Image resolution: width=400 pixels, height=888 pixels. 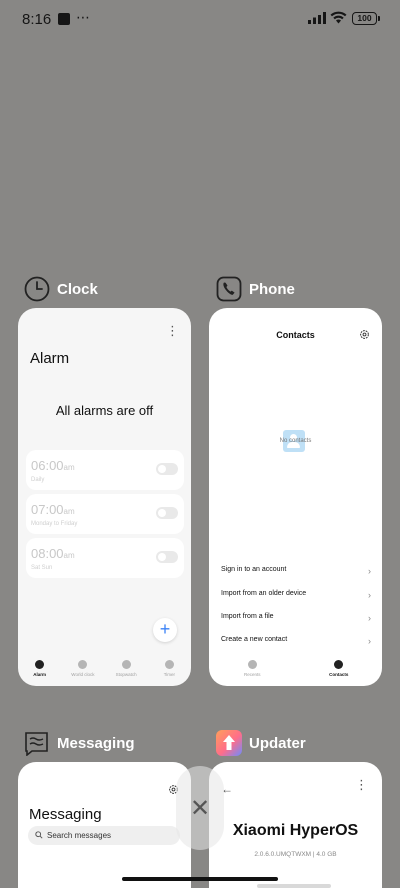 I want to click on updater-icon, so click(x=229, y=743).